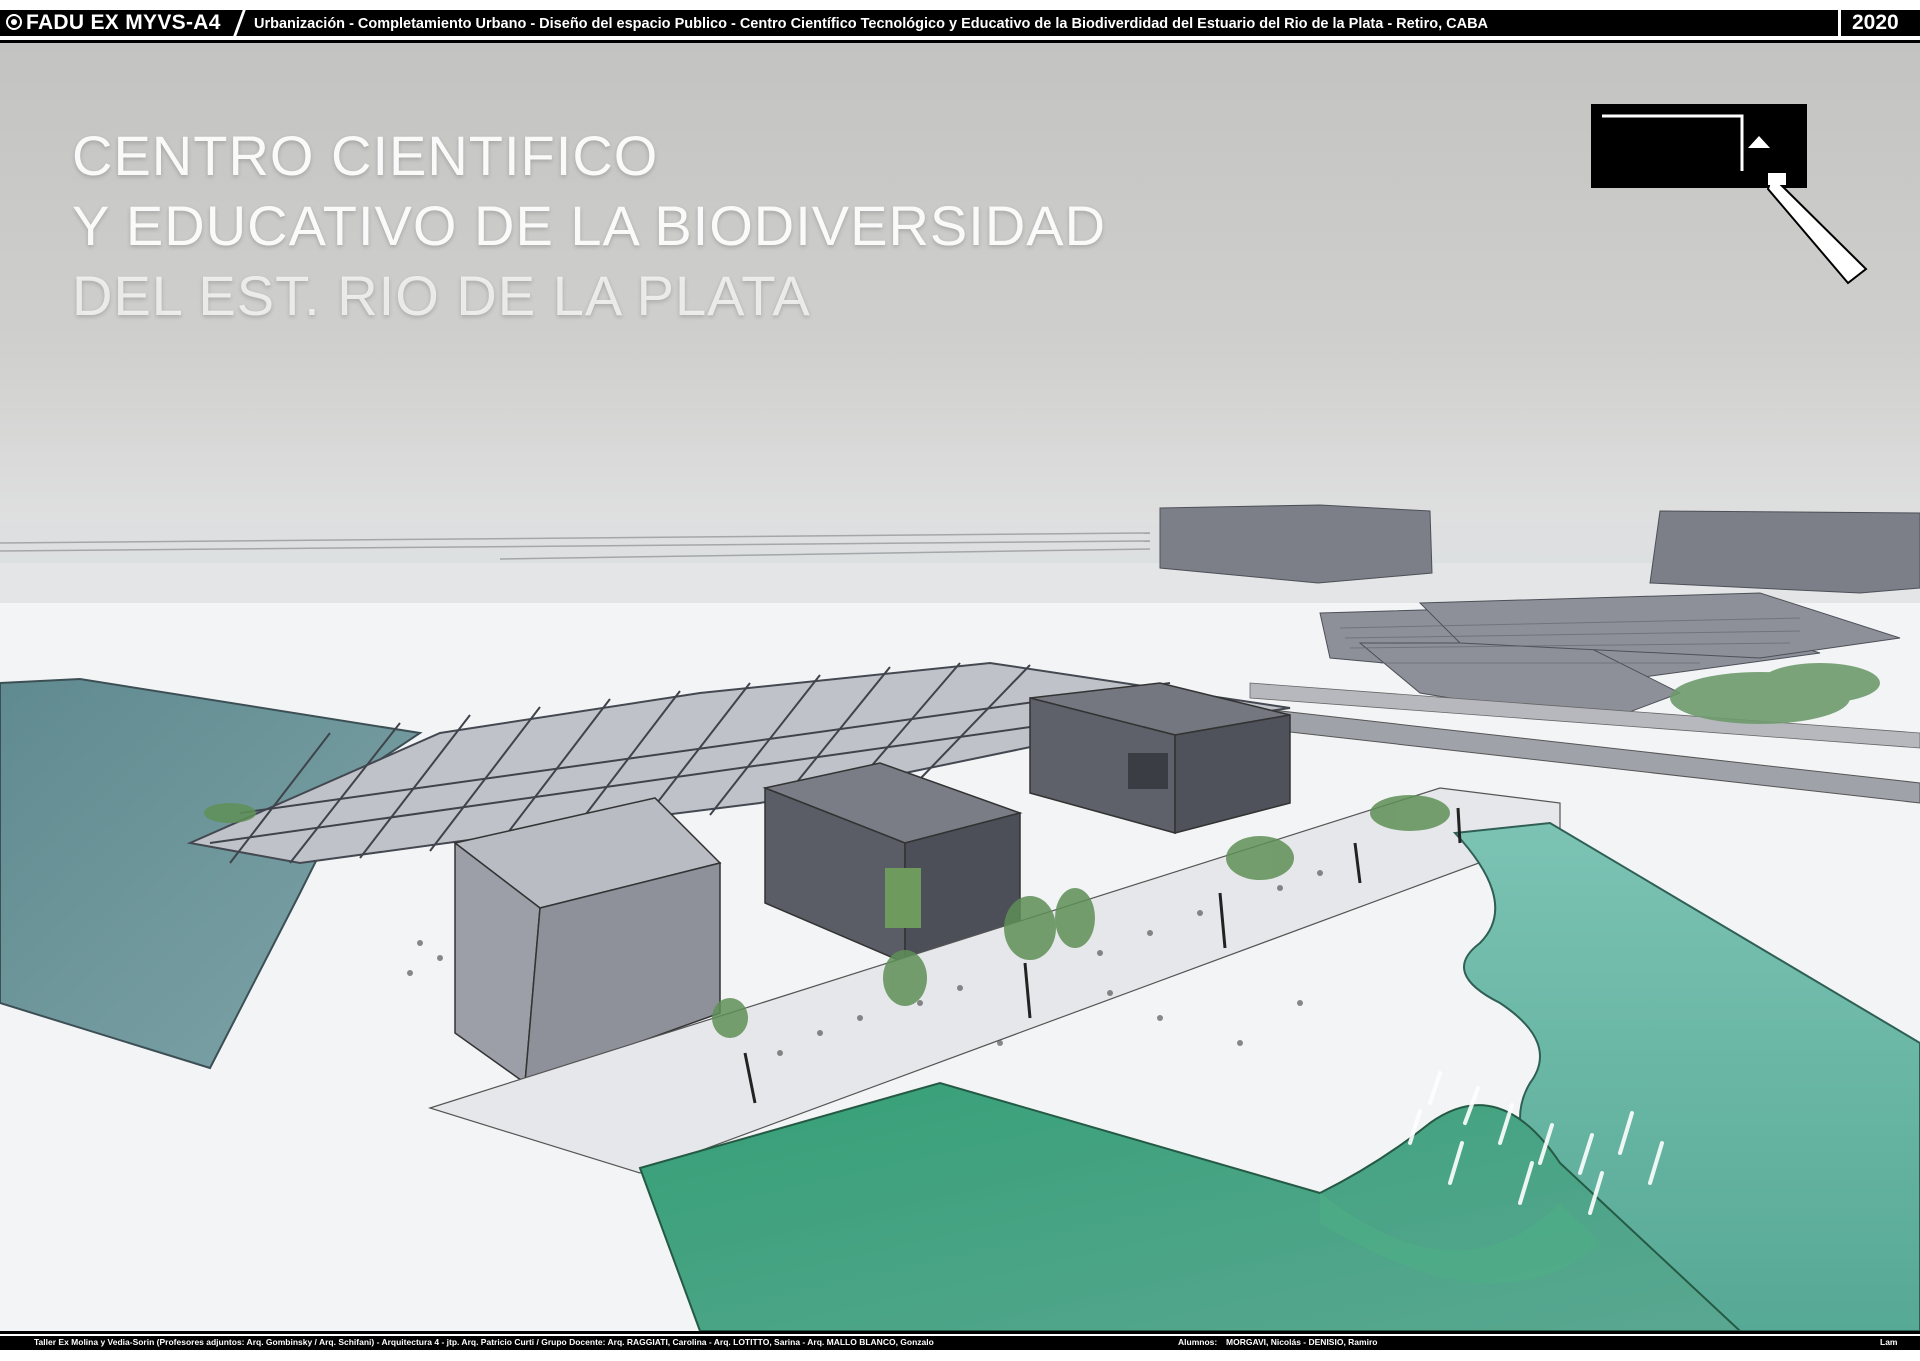 The width and height of the screenshot is (1920, 1361). What do you see at coordinates (123, 22) in the screenshot?
I see `course-code: FADU EX MYVS-A4` at bounding box center [123, 22].